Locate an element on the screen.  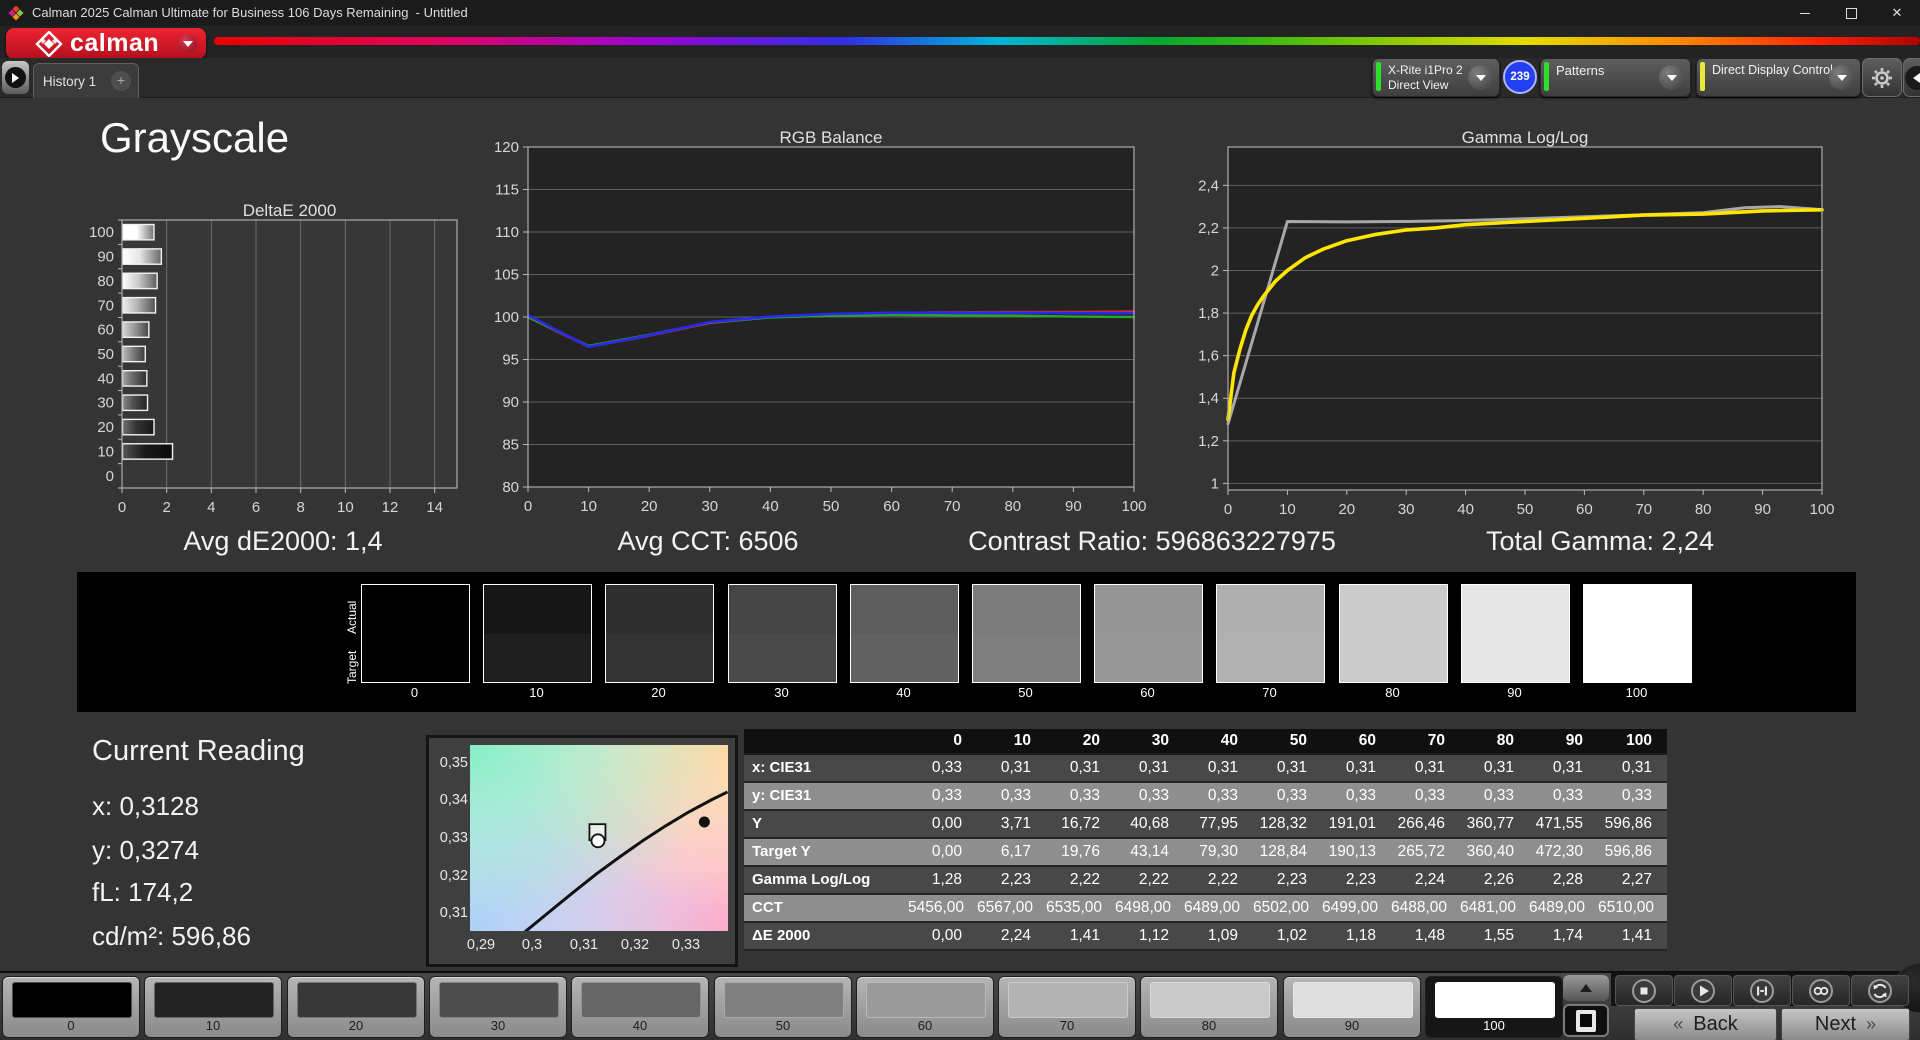
pattern-patch-90: 90 is located at coordinates (1352, 1007).